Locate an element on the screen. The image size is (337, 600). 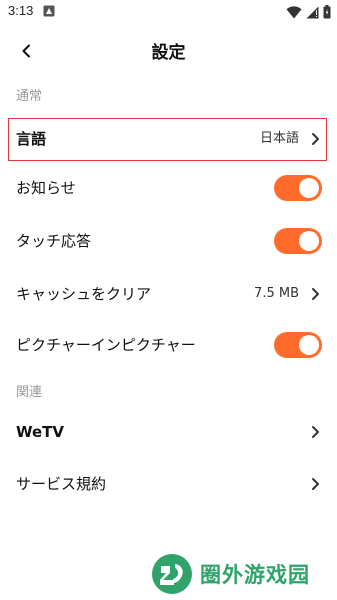
logo-icon is located at coordinates (172, 574).